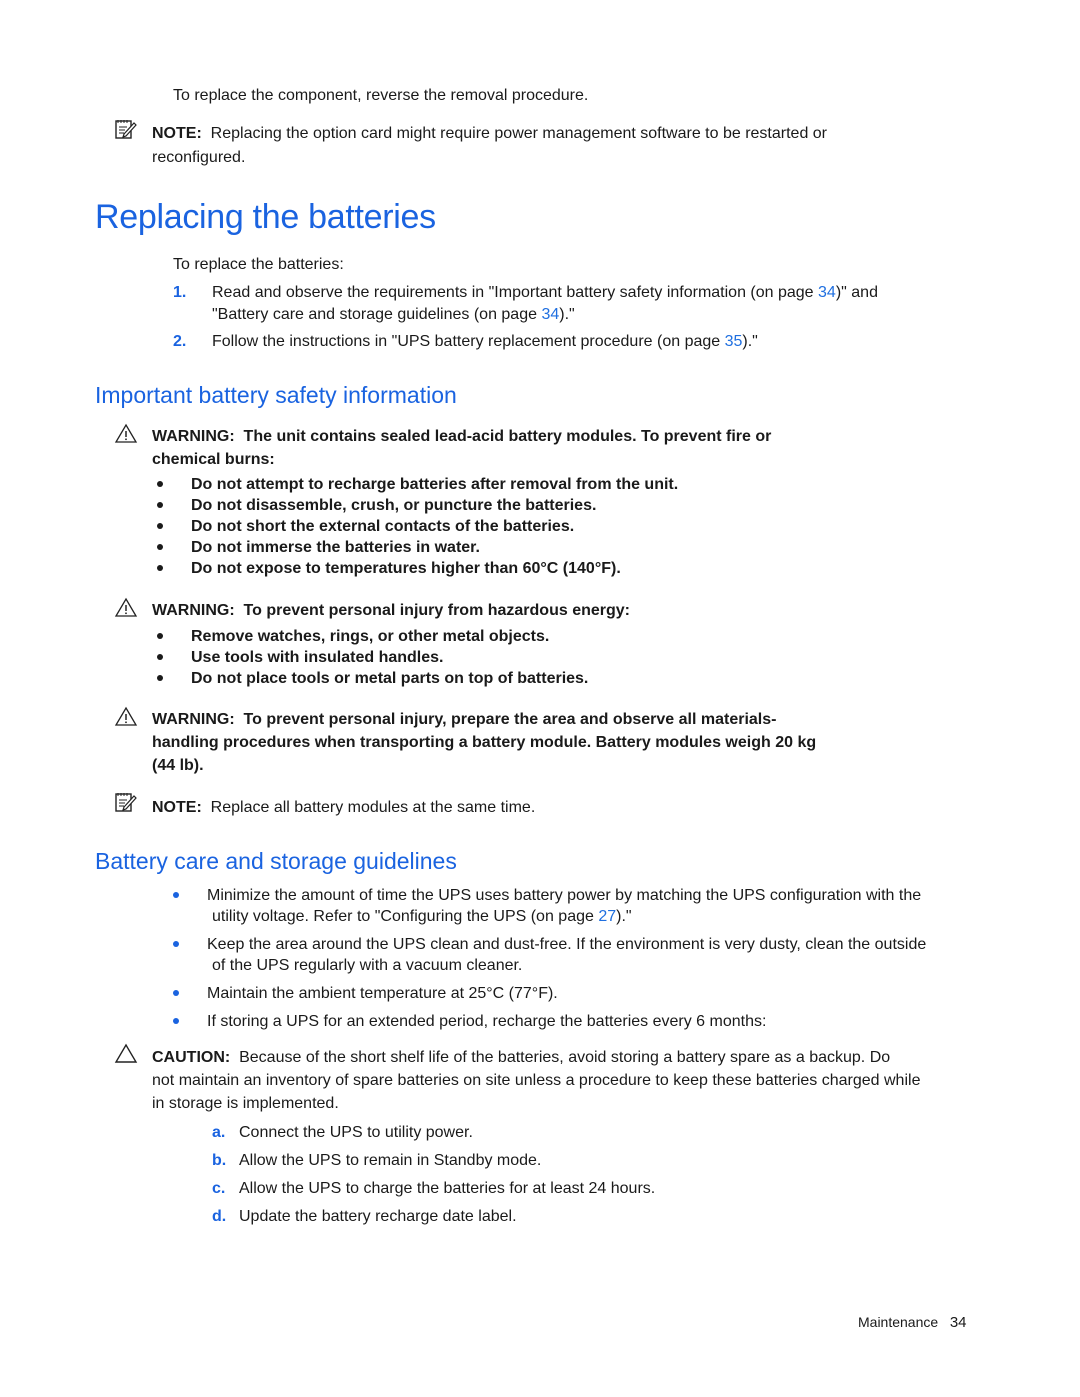 The height and width of the screenshot is (1397, 1080). What do you see at coordinates (276, 861) in the screenshot?
I see `heading-battery-care: Battery care and storage guidelines` at bounding box center [276, 861].